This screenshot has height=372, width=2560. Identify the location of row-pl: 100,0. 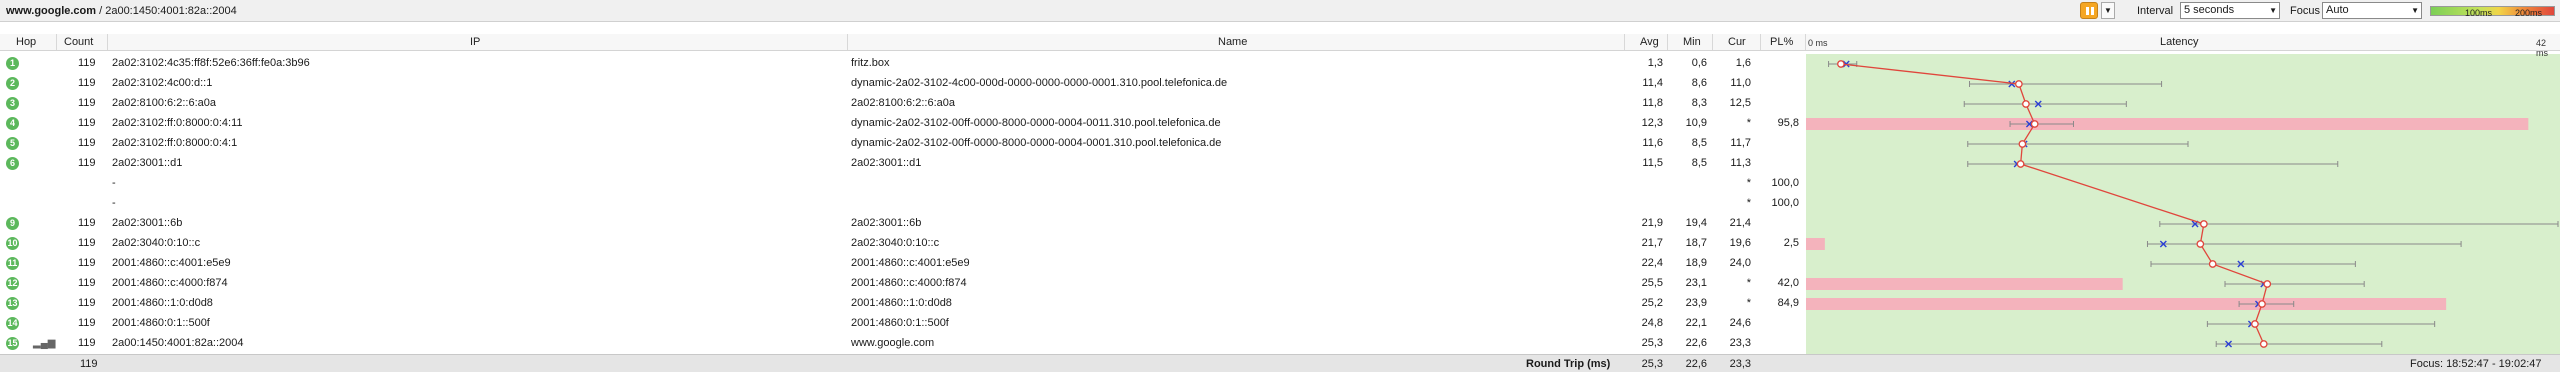
(1785, 183).